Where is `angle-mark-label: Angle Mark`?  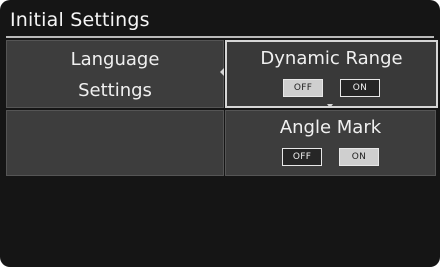
angle-mark-label: Angle Mark is located at coordinates (330, 127).